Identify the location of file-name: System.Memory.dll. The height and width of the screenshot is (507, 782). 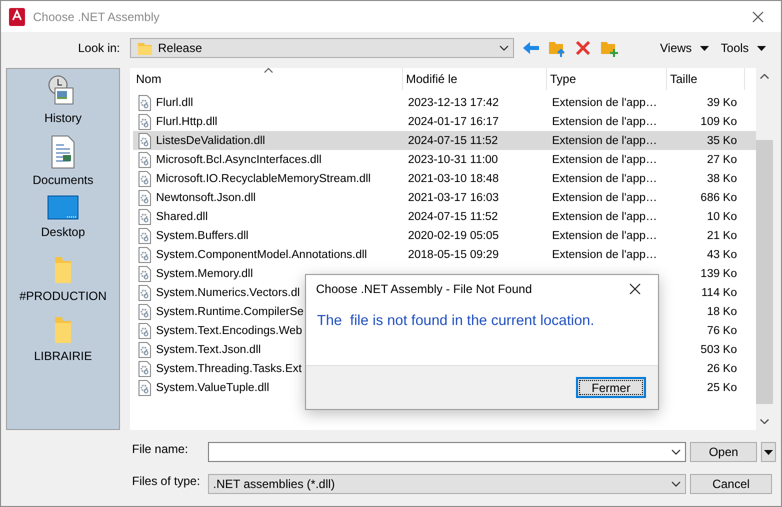
(204, 274).